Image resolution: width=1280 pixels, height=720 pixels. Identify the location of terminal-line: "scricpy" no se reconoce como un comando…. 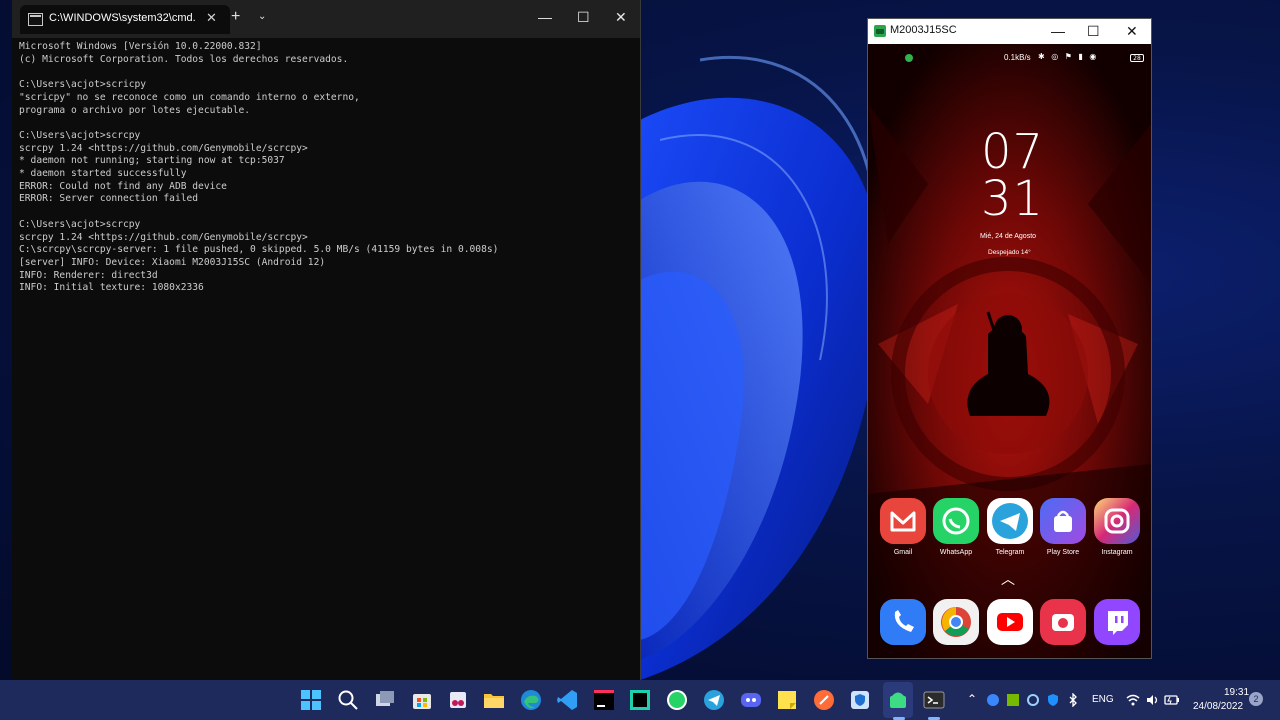
(189, 97).